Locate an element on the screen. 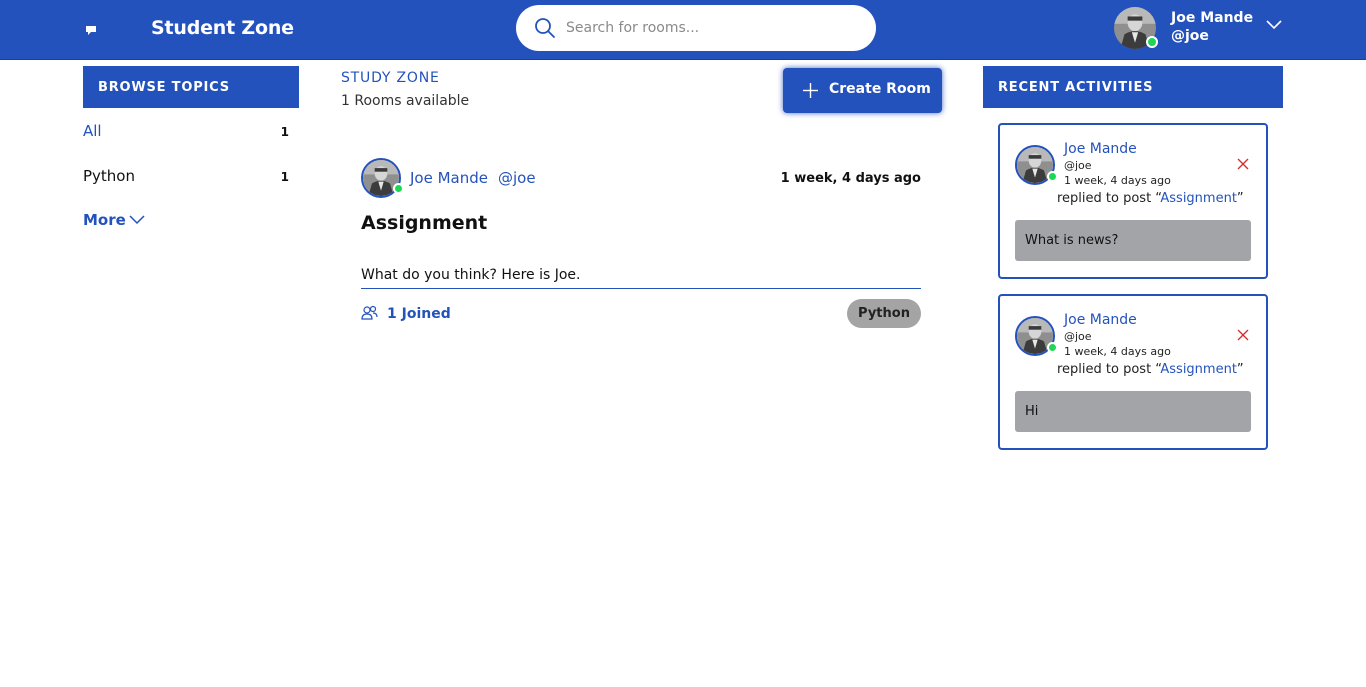  search-input is located at coordinates (711, 28).